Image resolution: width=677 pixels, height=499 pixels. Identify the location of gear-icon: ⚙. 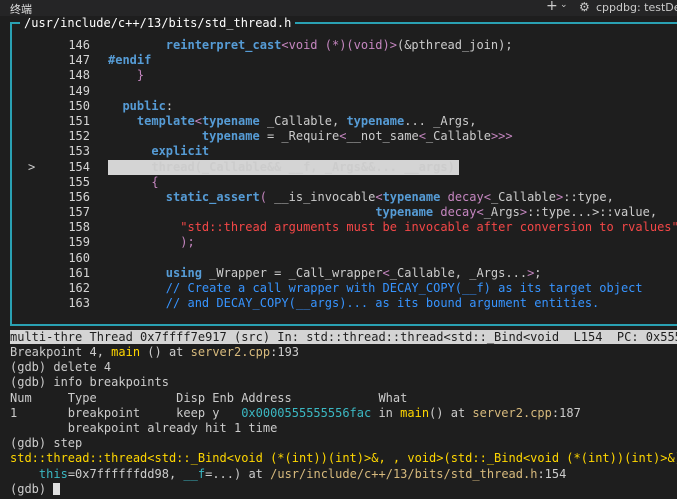
(584, 7).